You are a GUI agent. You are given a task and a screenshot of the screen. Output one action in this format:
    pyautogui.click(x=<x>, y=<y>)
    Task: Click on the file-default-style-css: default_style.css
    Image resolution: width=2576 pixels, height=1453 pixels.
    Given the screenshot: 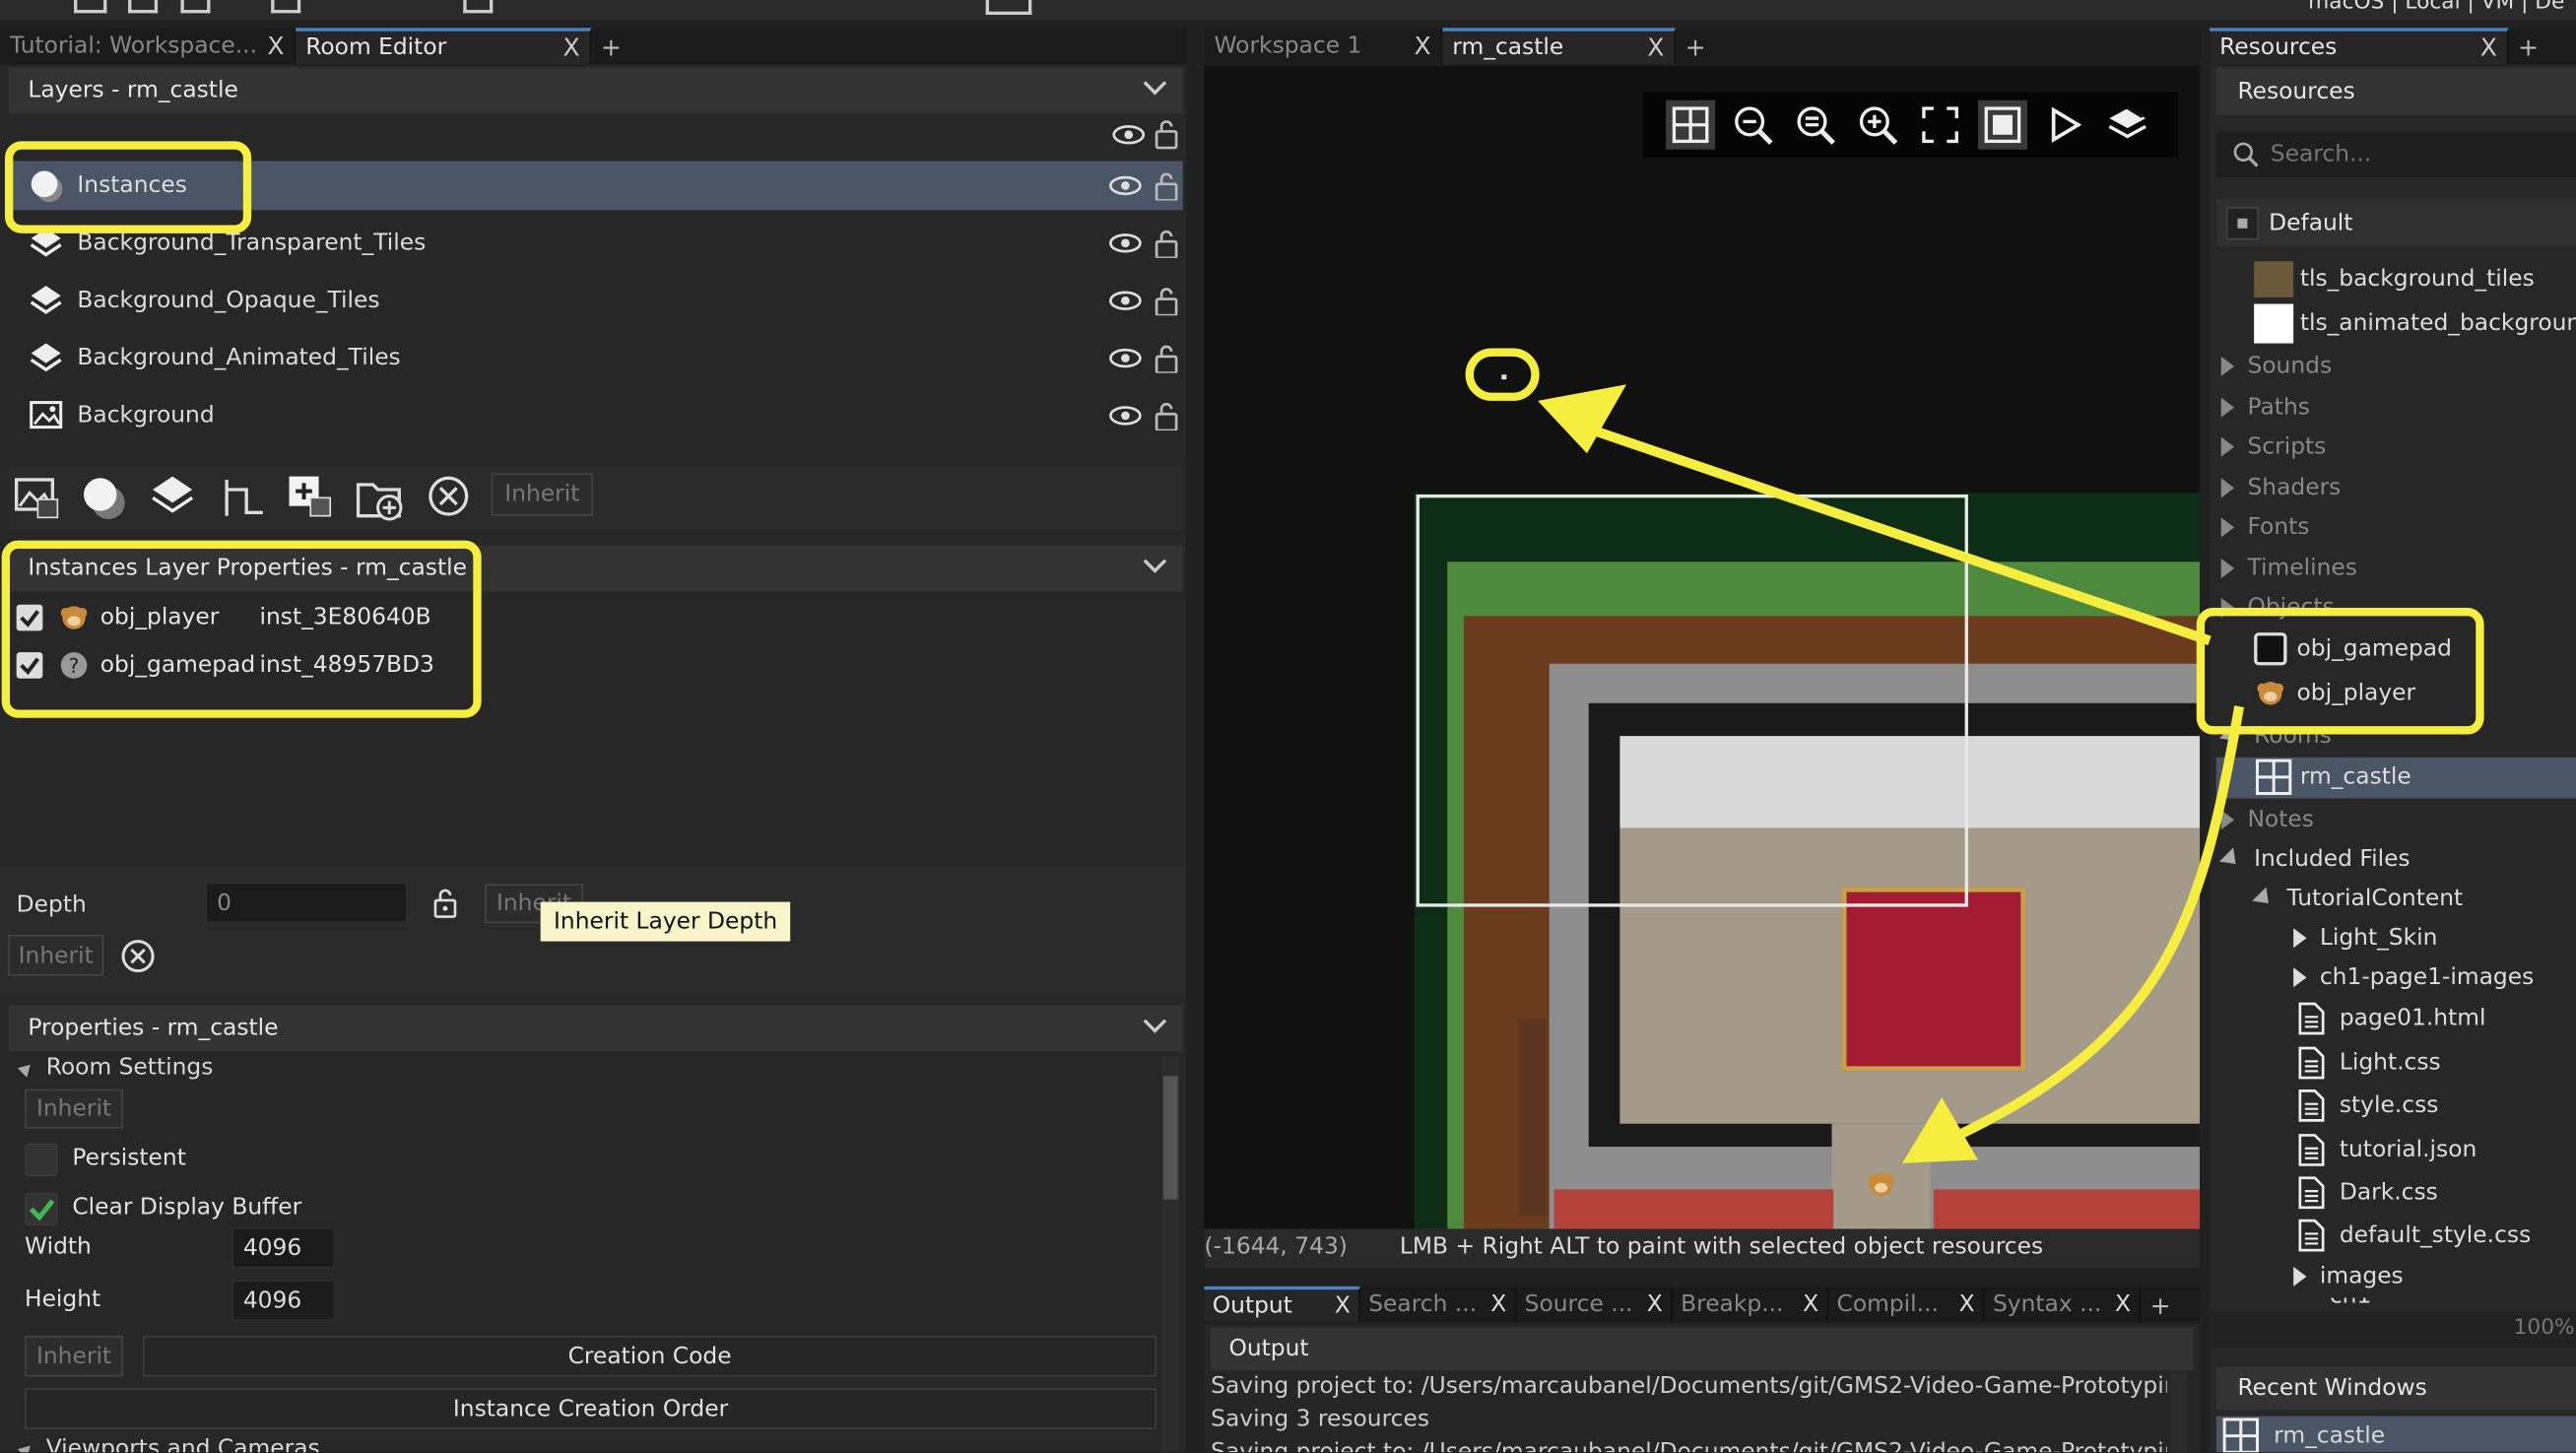 What is the action you would take?
    pyautogui.click(x=2436, y=1235)
    